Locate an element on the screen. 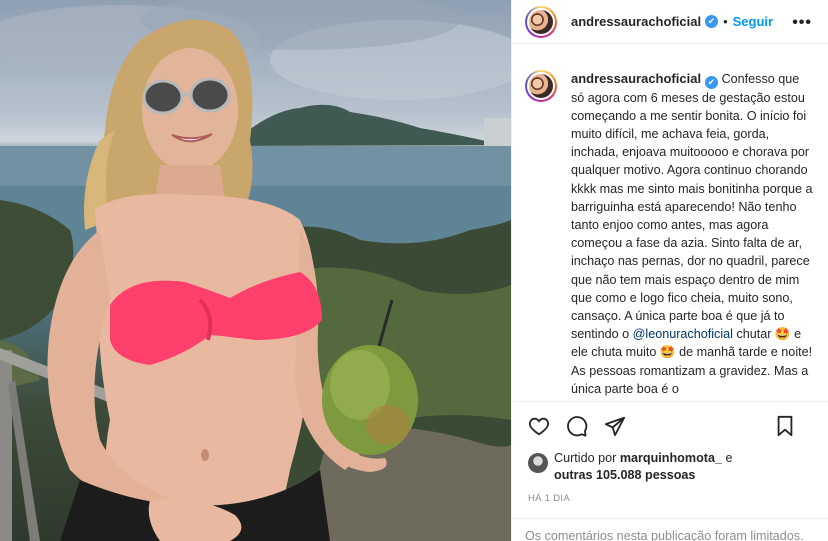 This screenshot has height=541, width=828. author-avatar is located at coordinates (541, 21).